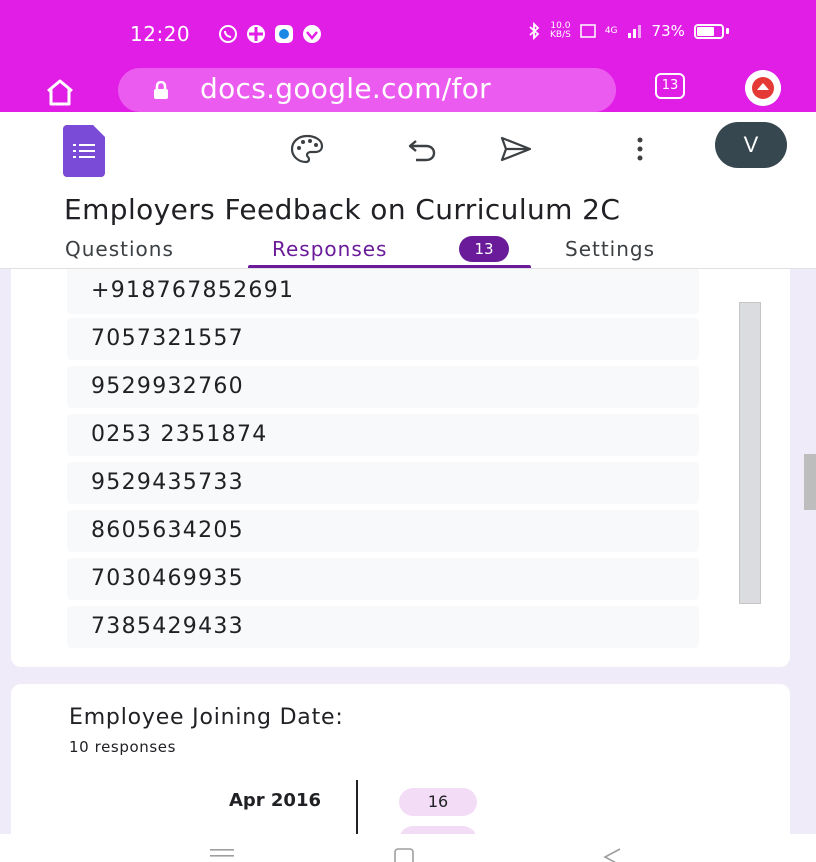 This screenshot has height=862, width=816. I want to click on answer-text: 0253 2351874, so click(179, 434).